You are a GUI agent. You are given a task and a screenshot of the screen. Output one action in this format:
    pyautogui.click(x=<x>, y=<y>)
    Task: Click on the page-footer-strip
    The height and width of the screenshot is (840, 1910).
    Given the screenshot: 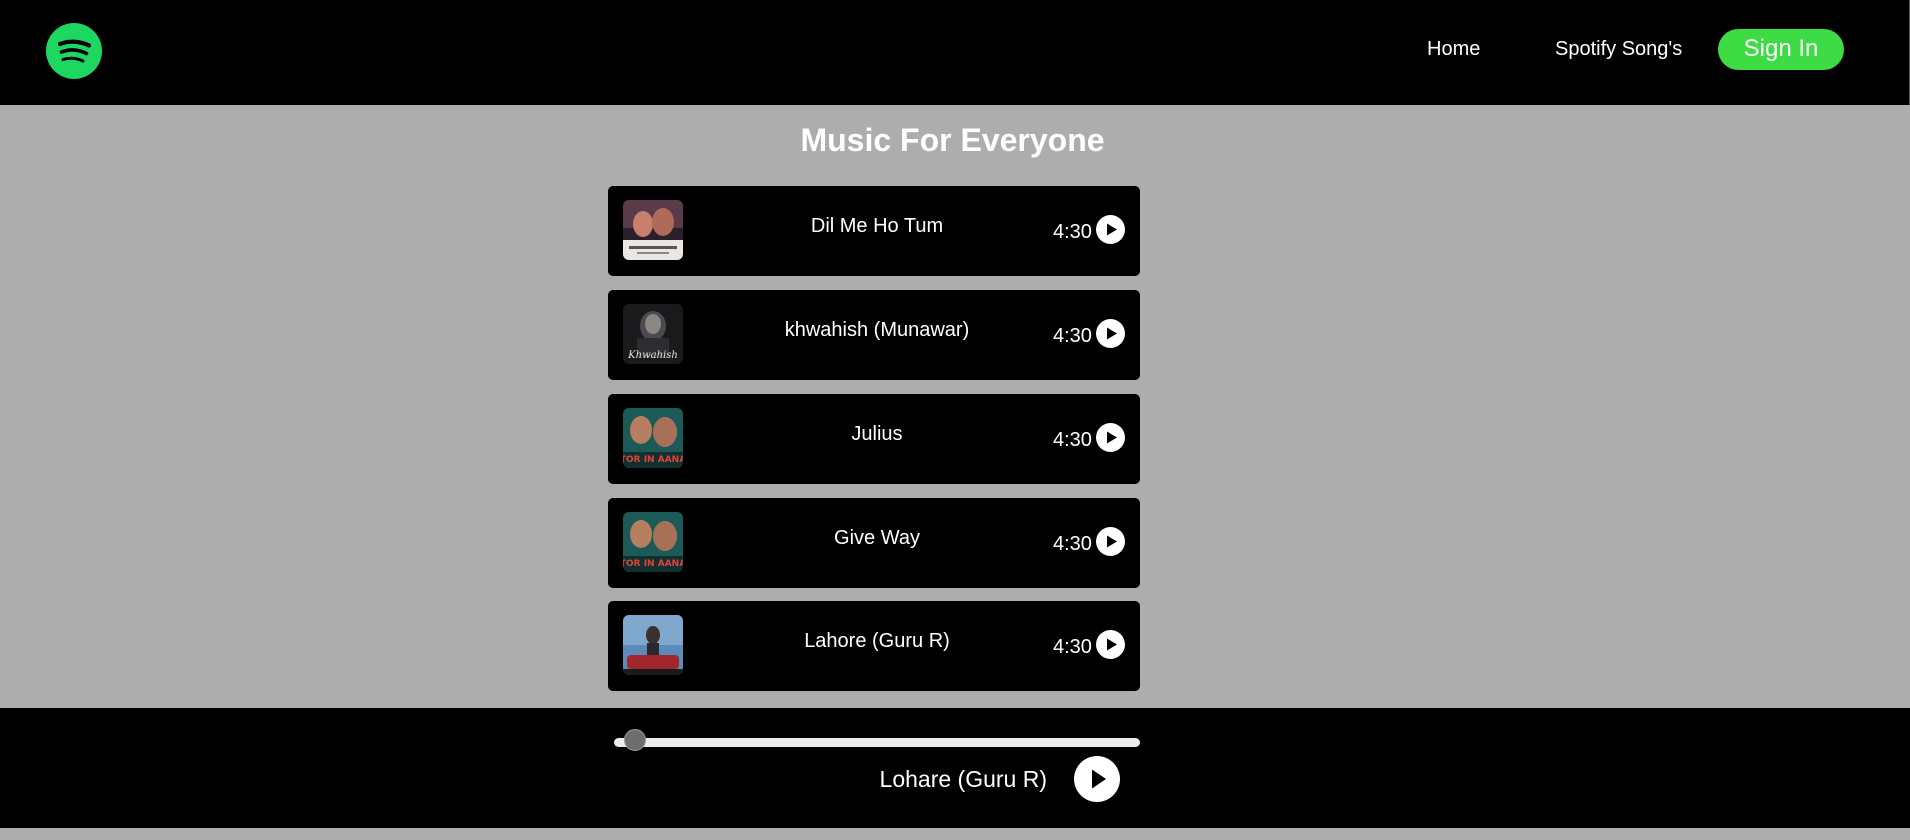 What is the action you would take?
    pyautogui.click(x=955, y=834)
    